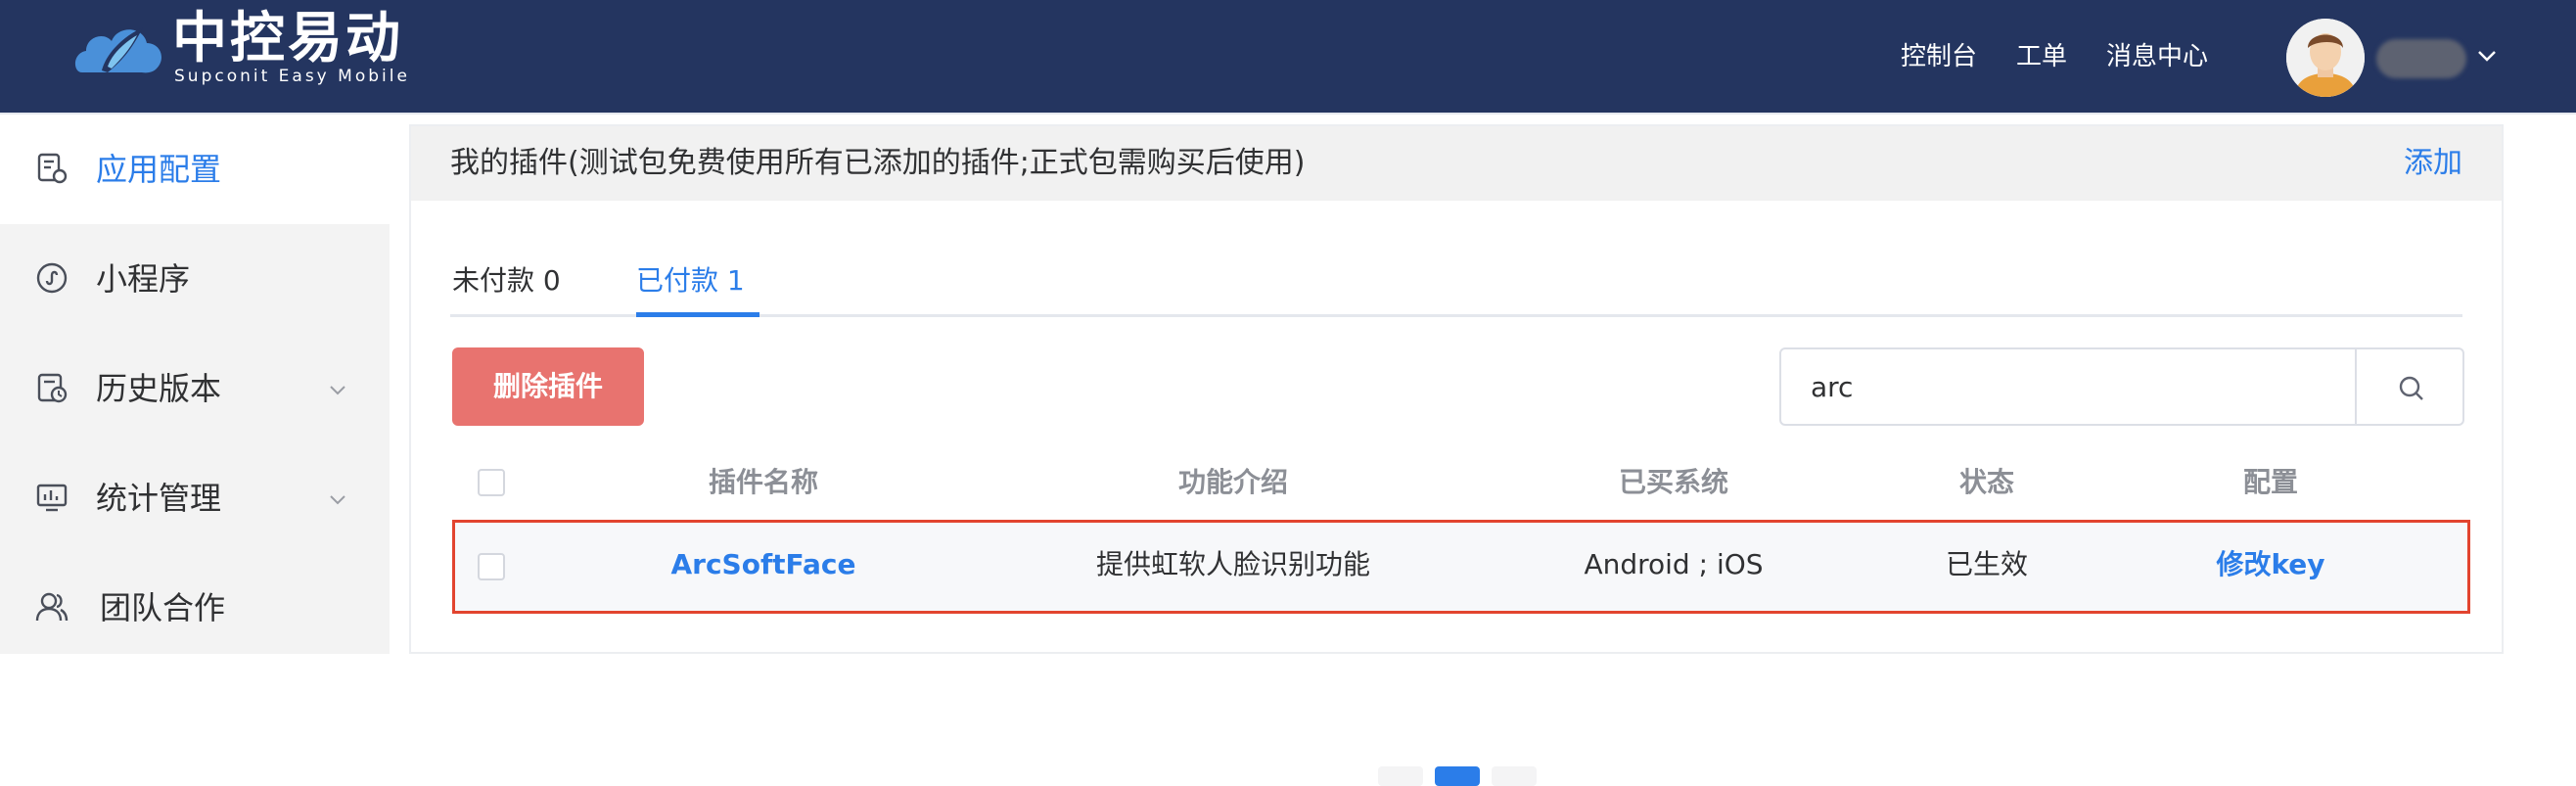 This screenshot has width=2576, height=786. I want to click on pagination-prev, so click(1401, 776).